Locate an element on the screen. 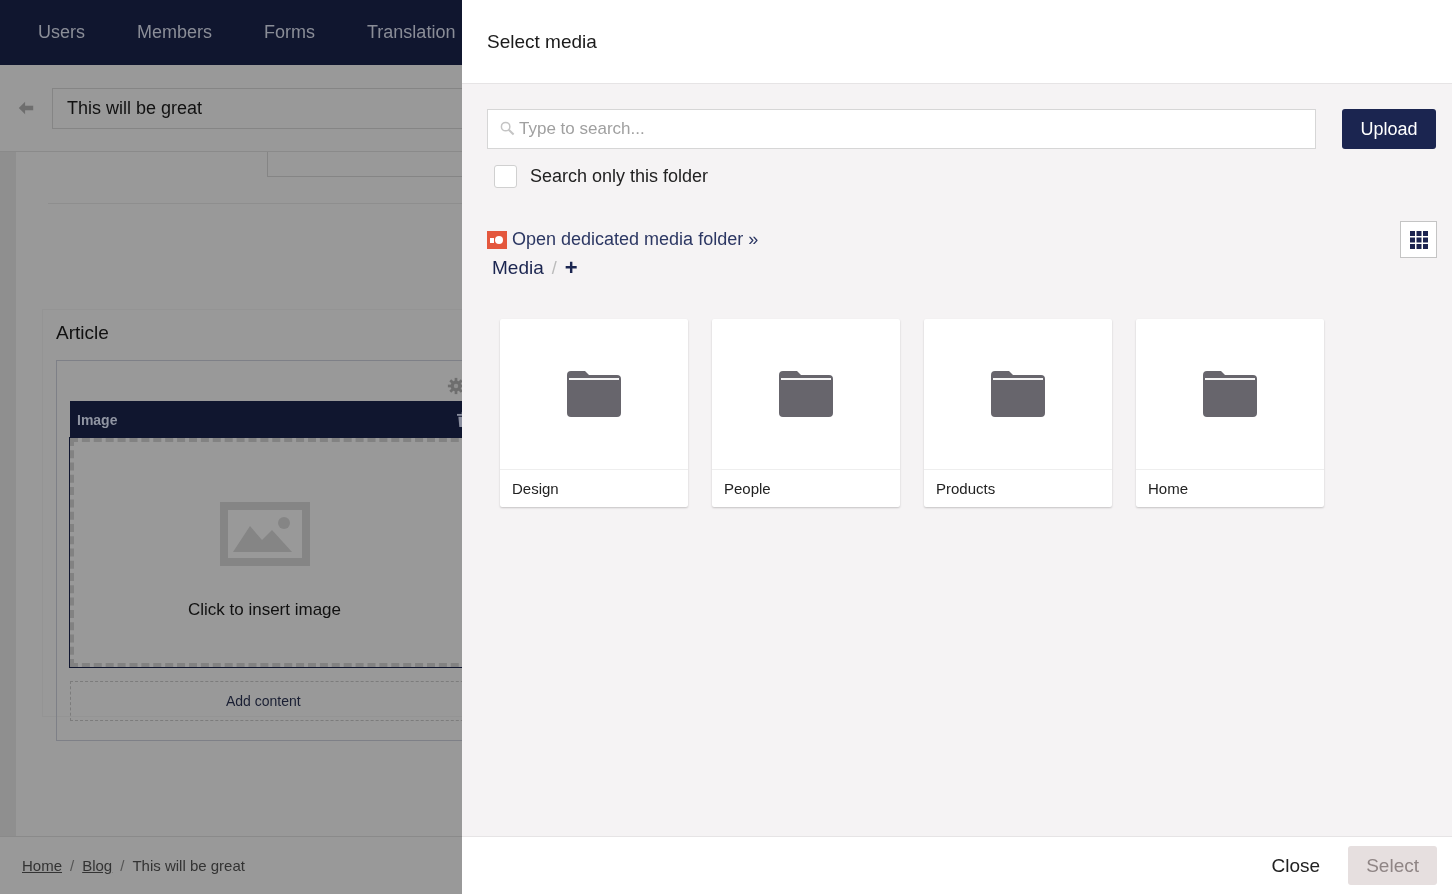  grid-view-toggle is located at coordinates (1418, 239).